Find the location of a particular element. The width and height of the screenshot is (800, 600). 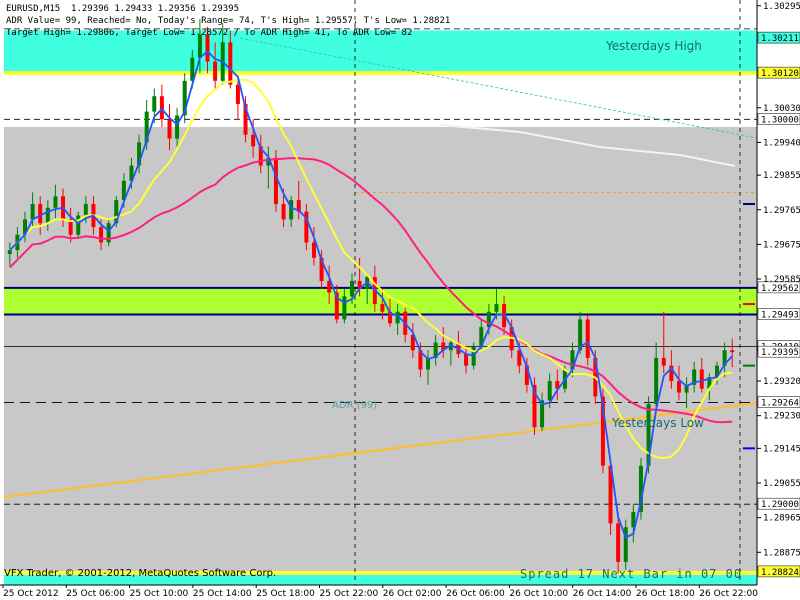

time-tick-label: 26 Oct 22:00 is located at coordinates (728, 594).